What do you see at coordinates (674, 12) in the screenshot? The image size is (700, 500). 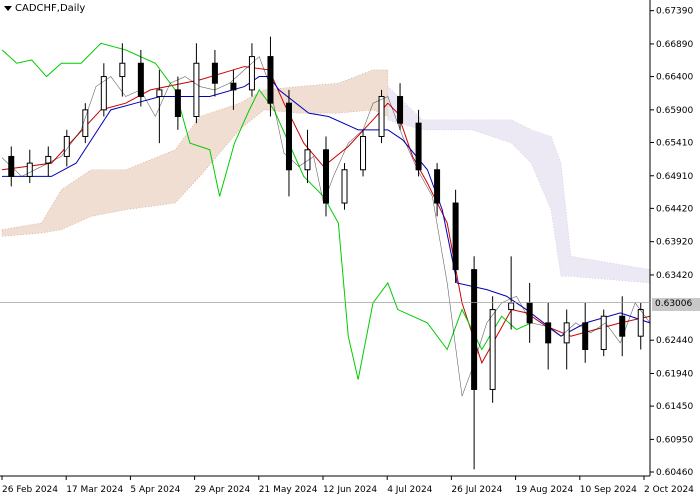 I see `y-tick-label: 0.67390` at bounding box center [674, 12].